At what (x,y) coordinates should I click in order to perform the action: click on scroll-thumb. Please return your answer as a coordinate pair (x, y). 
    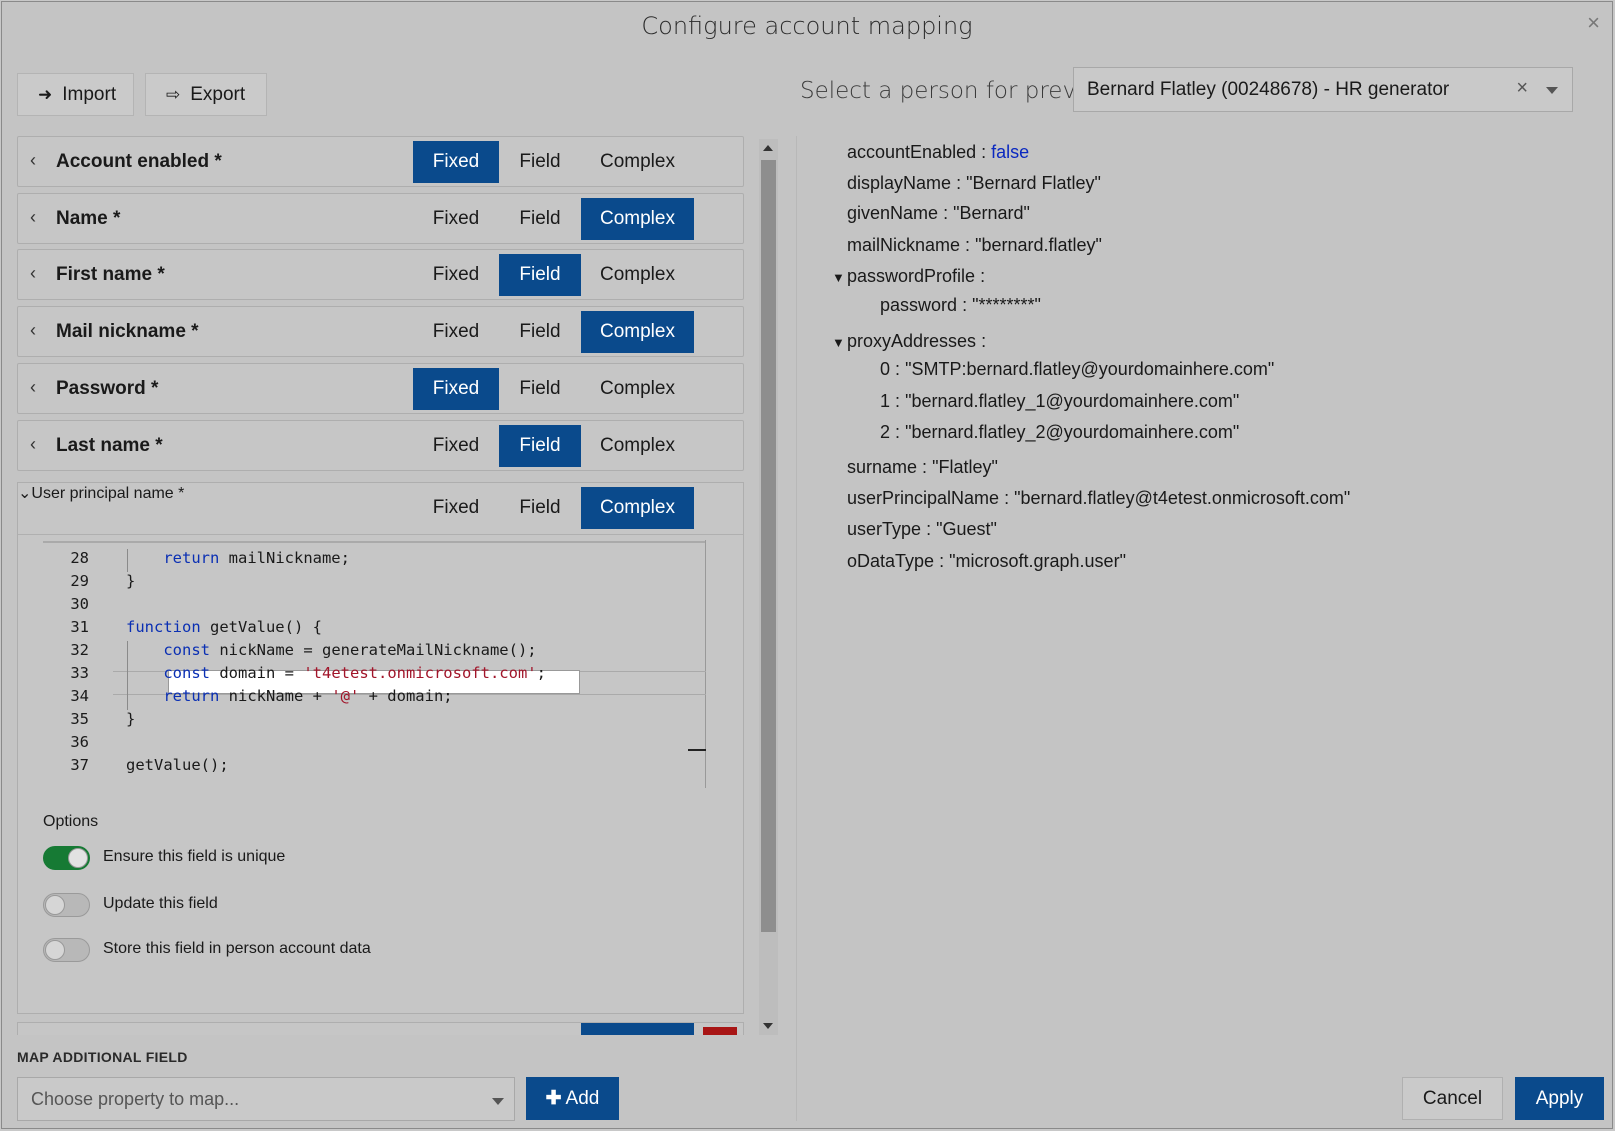
    Looking at the image, I should click on (768, 546).